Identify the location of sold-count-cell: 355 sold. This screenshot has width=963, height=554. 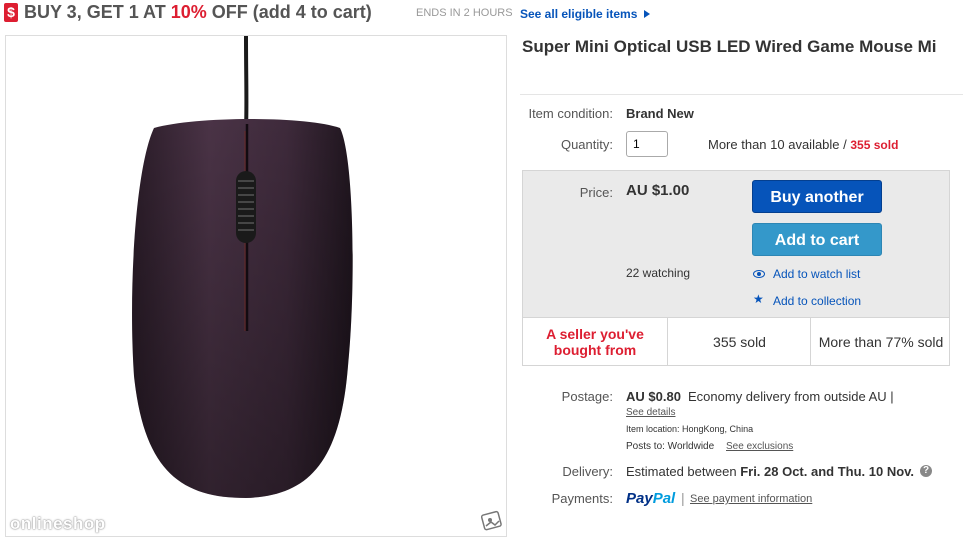
(739, 341).